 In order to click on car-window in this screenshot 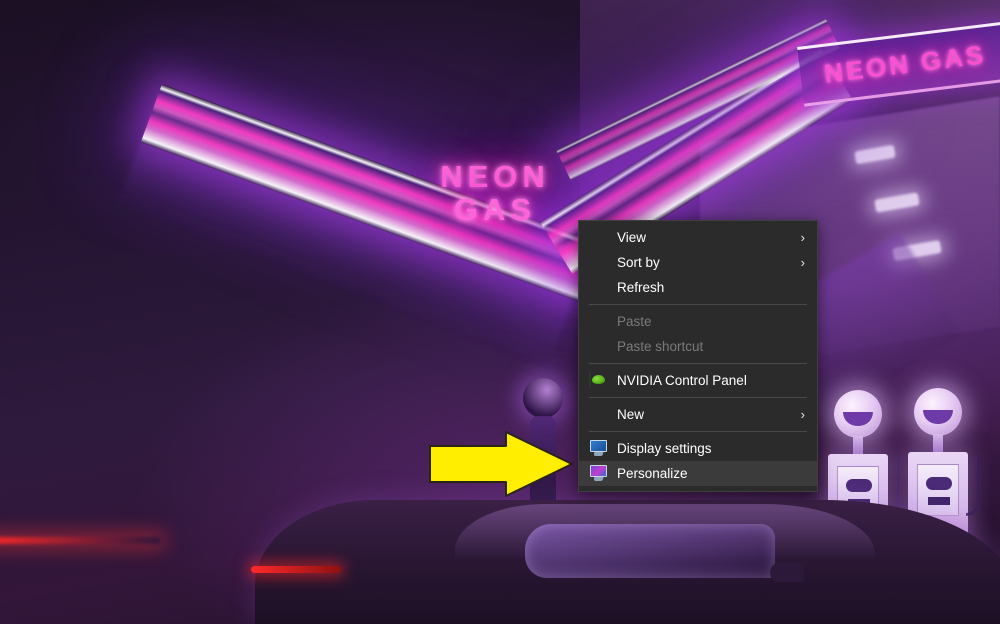, I will do `click(650, 551)`.